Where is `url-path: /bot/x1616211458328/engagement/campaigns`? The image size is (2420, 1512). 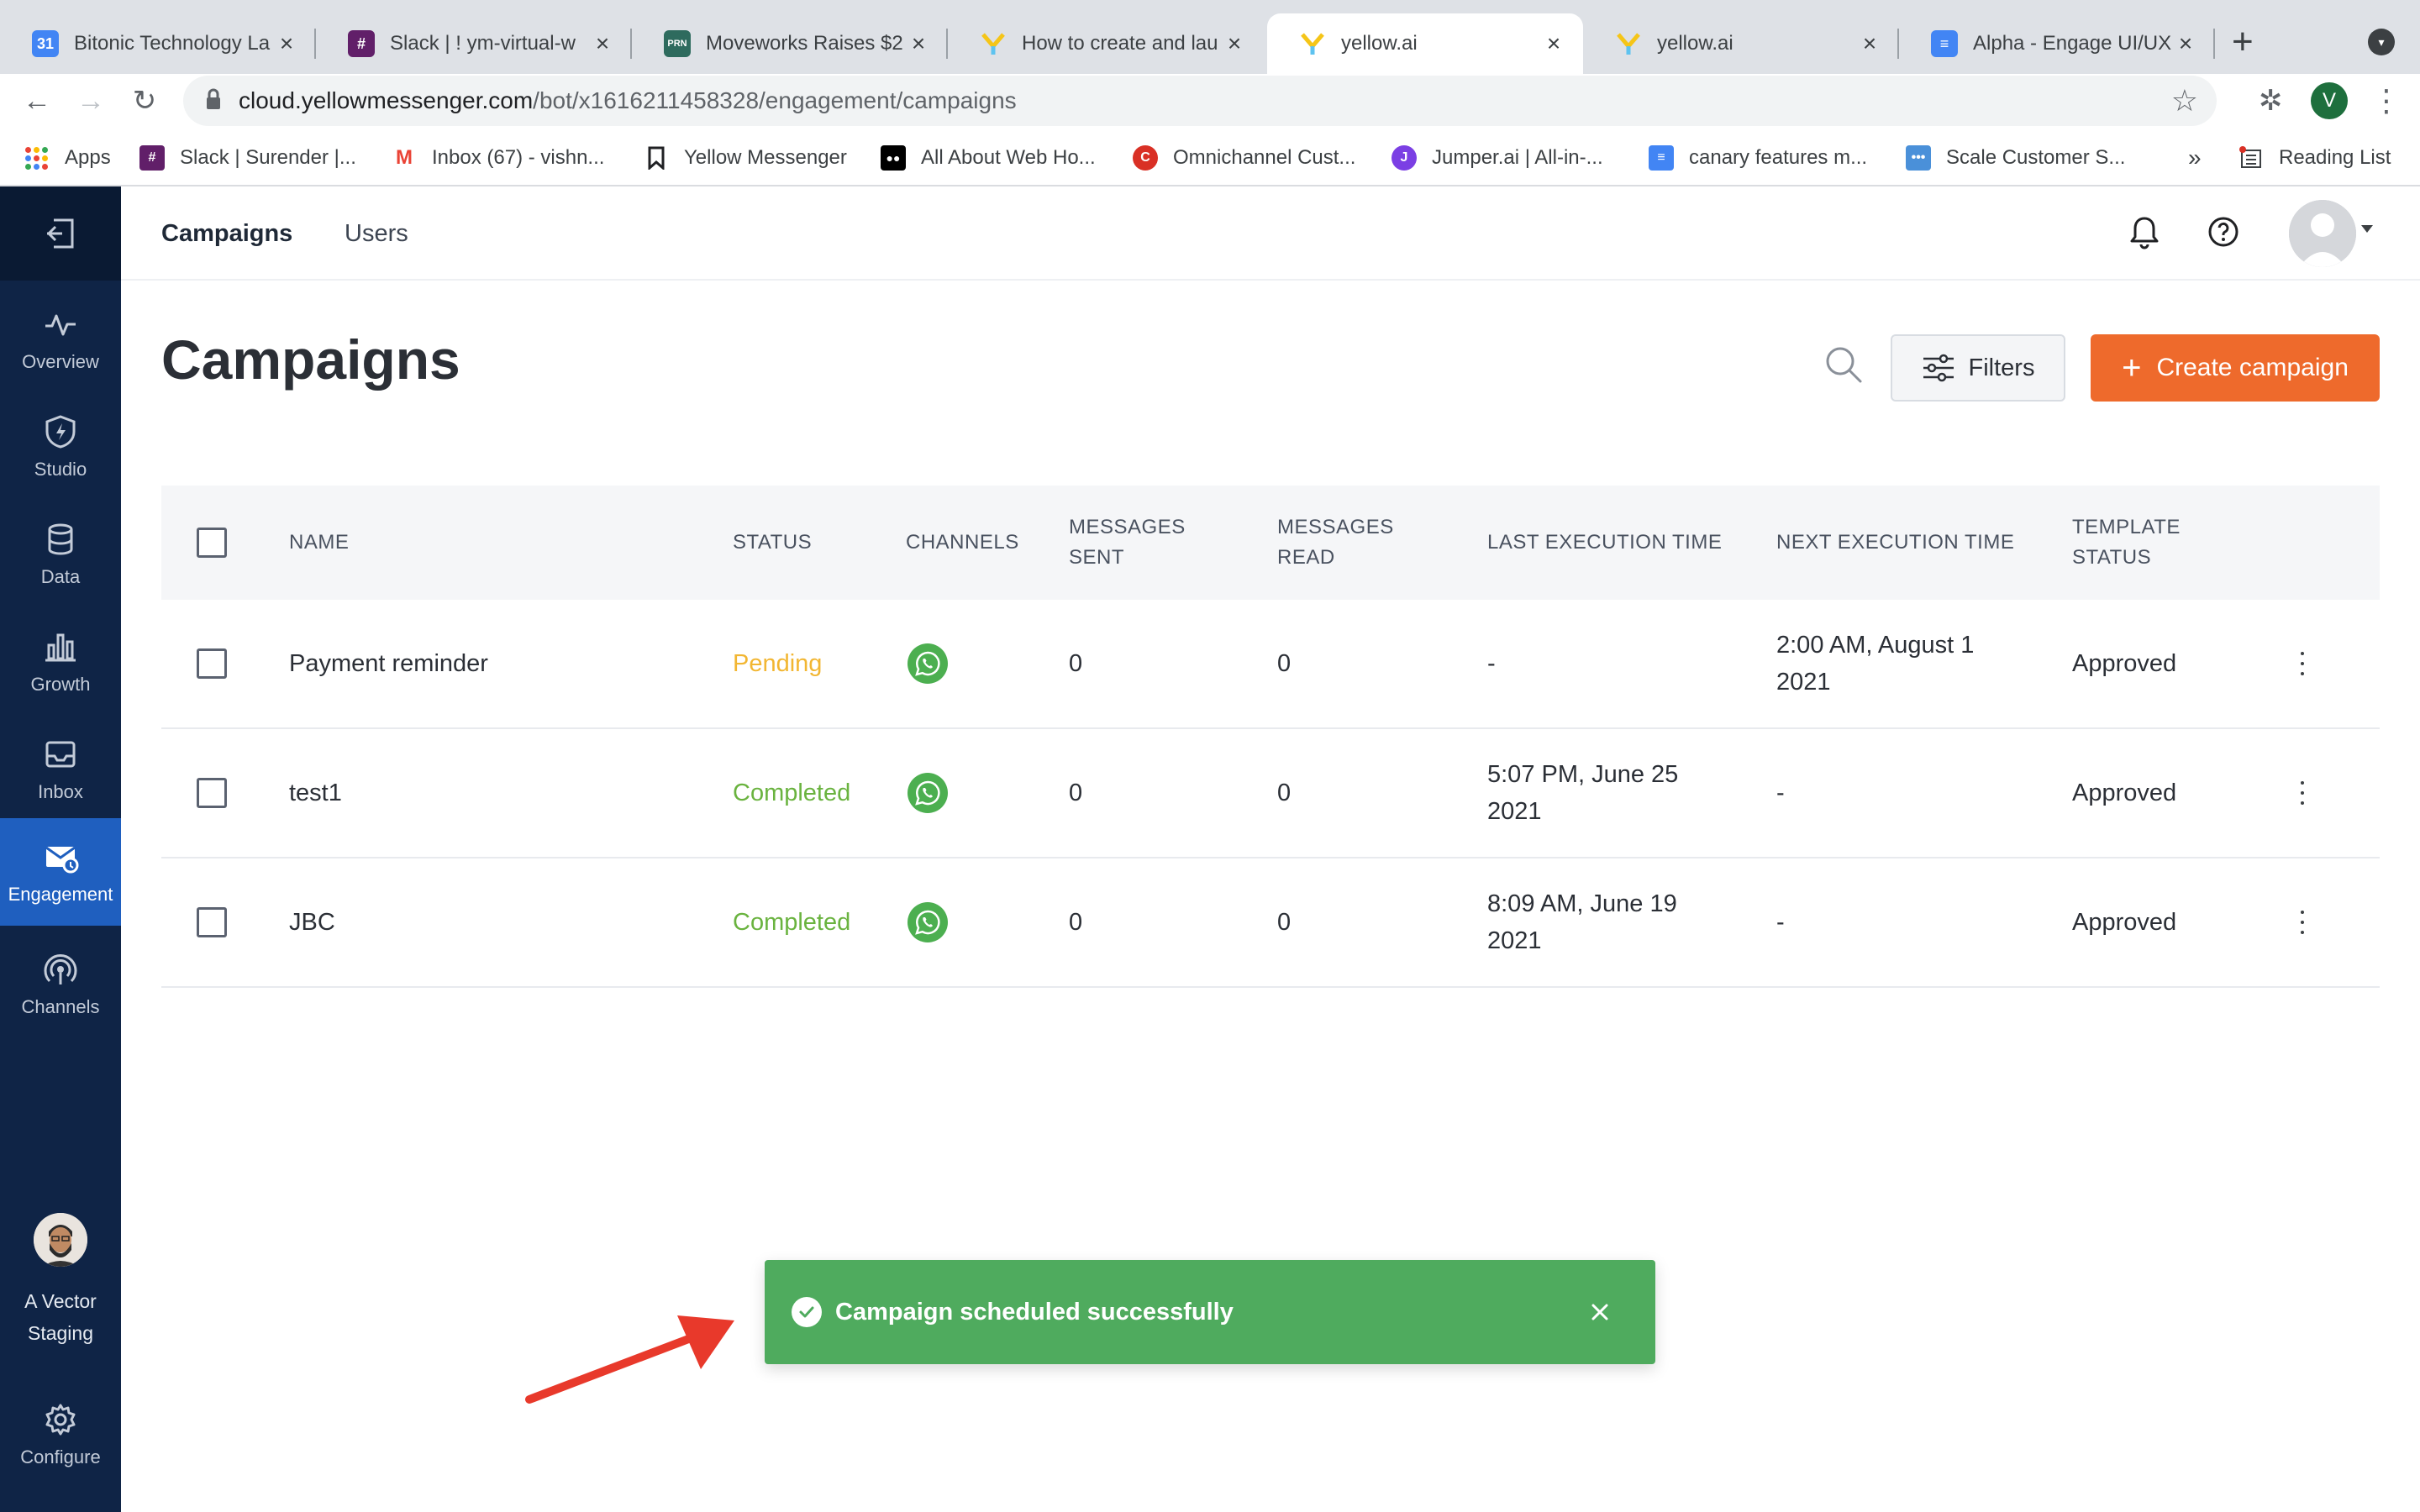 url-path: /bot/x1616211458328/engagement/campaigns is located at coordinates (775, 100).